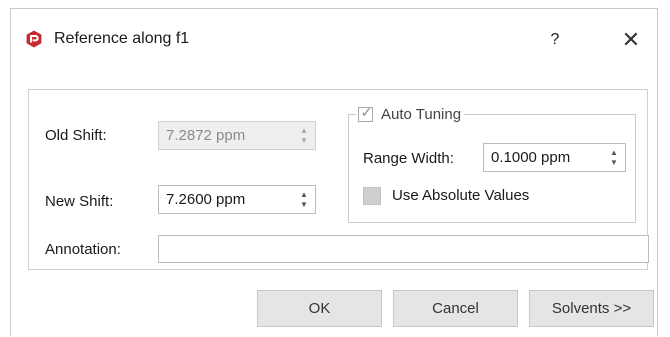 Image resolution: width=670 pixels, height=337 pixels. Describe the element at coordinates (206, 199) in the screenshot. I see `new-shift-value: 7.2600 ppm` at that location.